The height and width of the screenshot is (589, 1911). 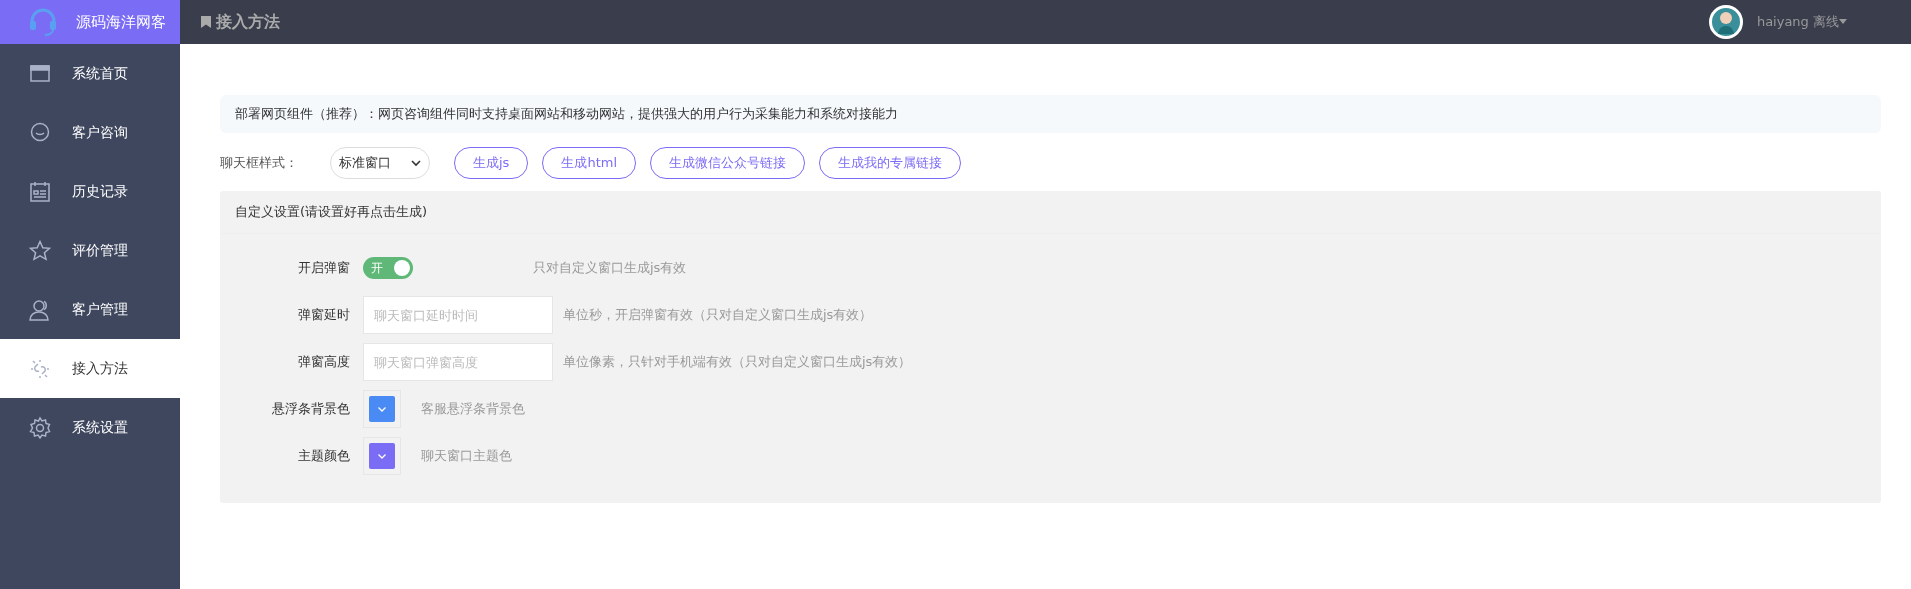 I want to click on sidebar-item: 系统首页, so click(x=90, y=73).